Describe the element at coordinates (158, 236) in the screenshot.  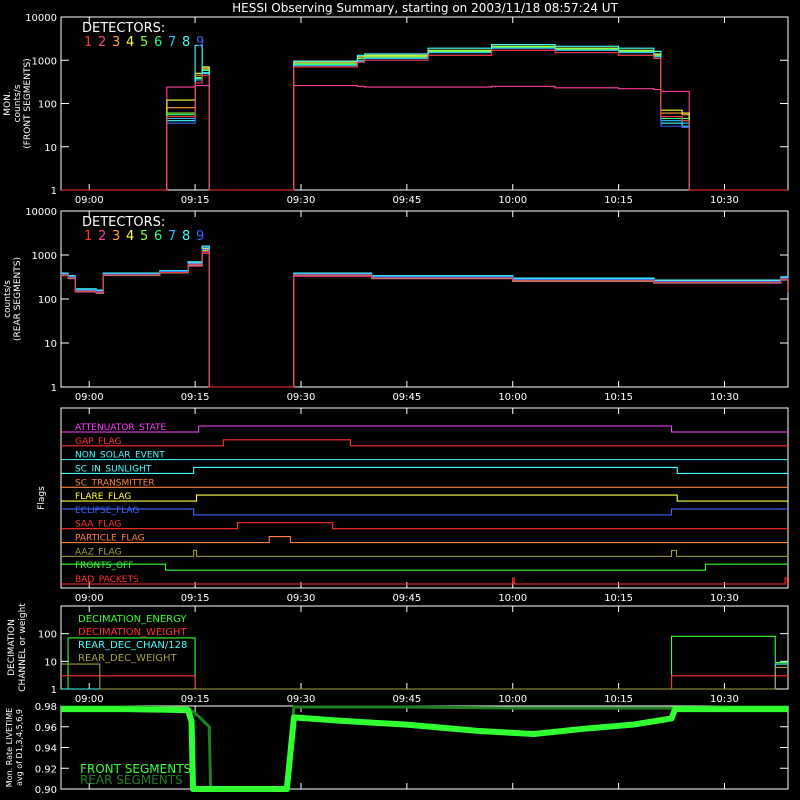
I see `detector-legend-6: 6` at that location.